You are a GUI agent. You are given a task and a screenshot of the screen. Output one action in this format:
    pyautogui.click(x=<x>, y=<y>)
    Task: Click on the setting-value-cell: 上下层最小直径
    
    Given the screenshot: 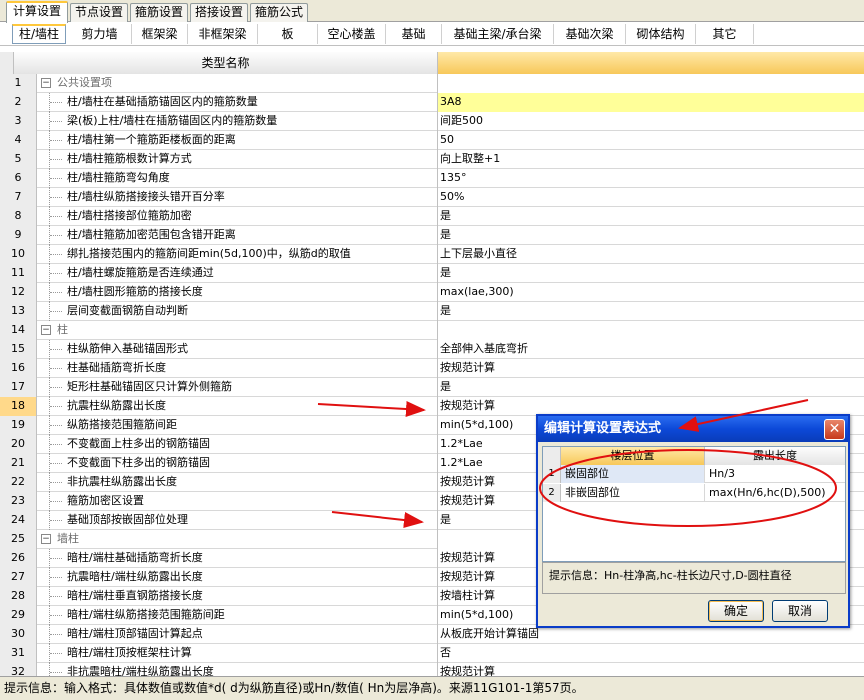 What is the action you would take?
    pyautogui.click(x=651, y=254)
    